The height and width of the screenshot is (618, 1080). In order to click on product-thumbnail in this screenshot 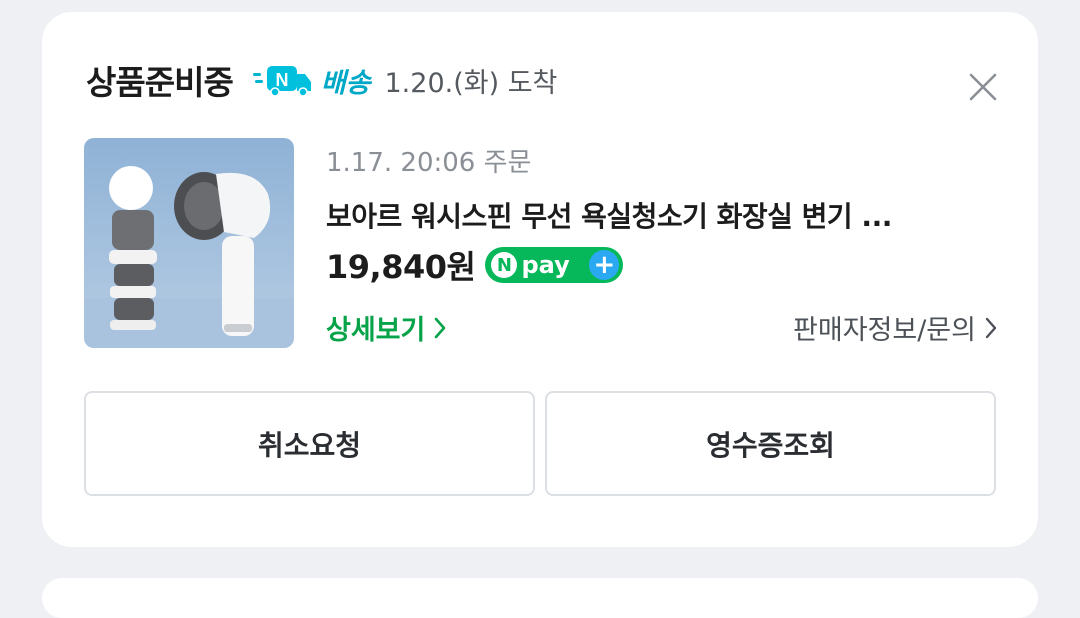, I will do `click(189, 243)`.